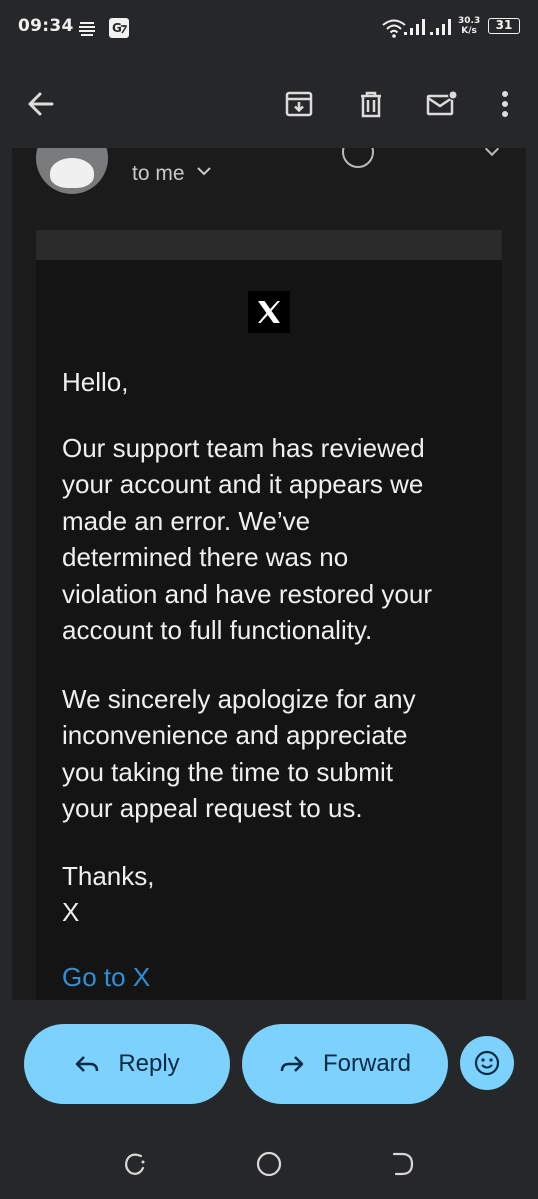 The width and height of the screenshot is (538, 1199). I want to click on net-speed: 30.3 K/s, so click(469, 26).